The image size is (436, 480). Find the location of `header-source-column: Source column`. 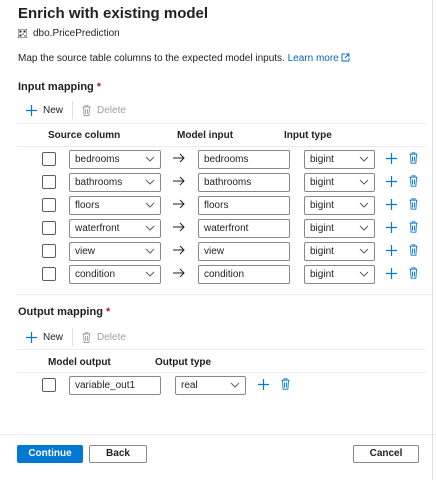

header-source-column: Source column is located at coordinates (84, 135).